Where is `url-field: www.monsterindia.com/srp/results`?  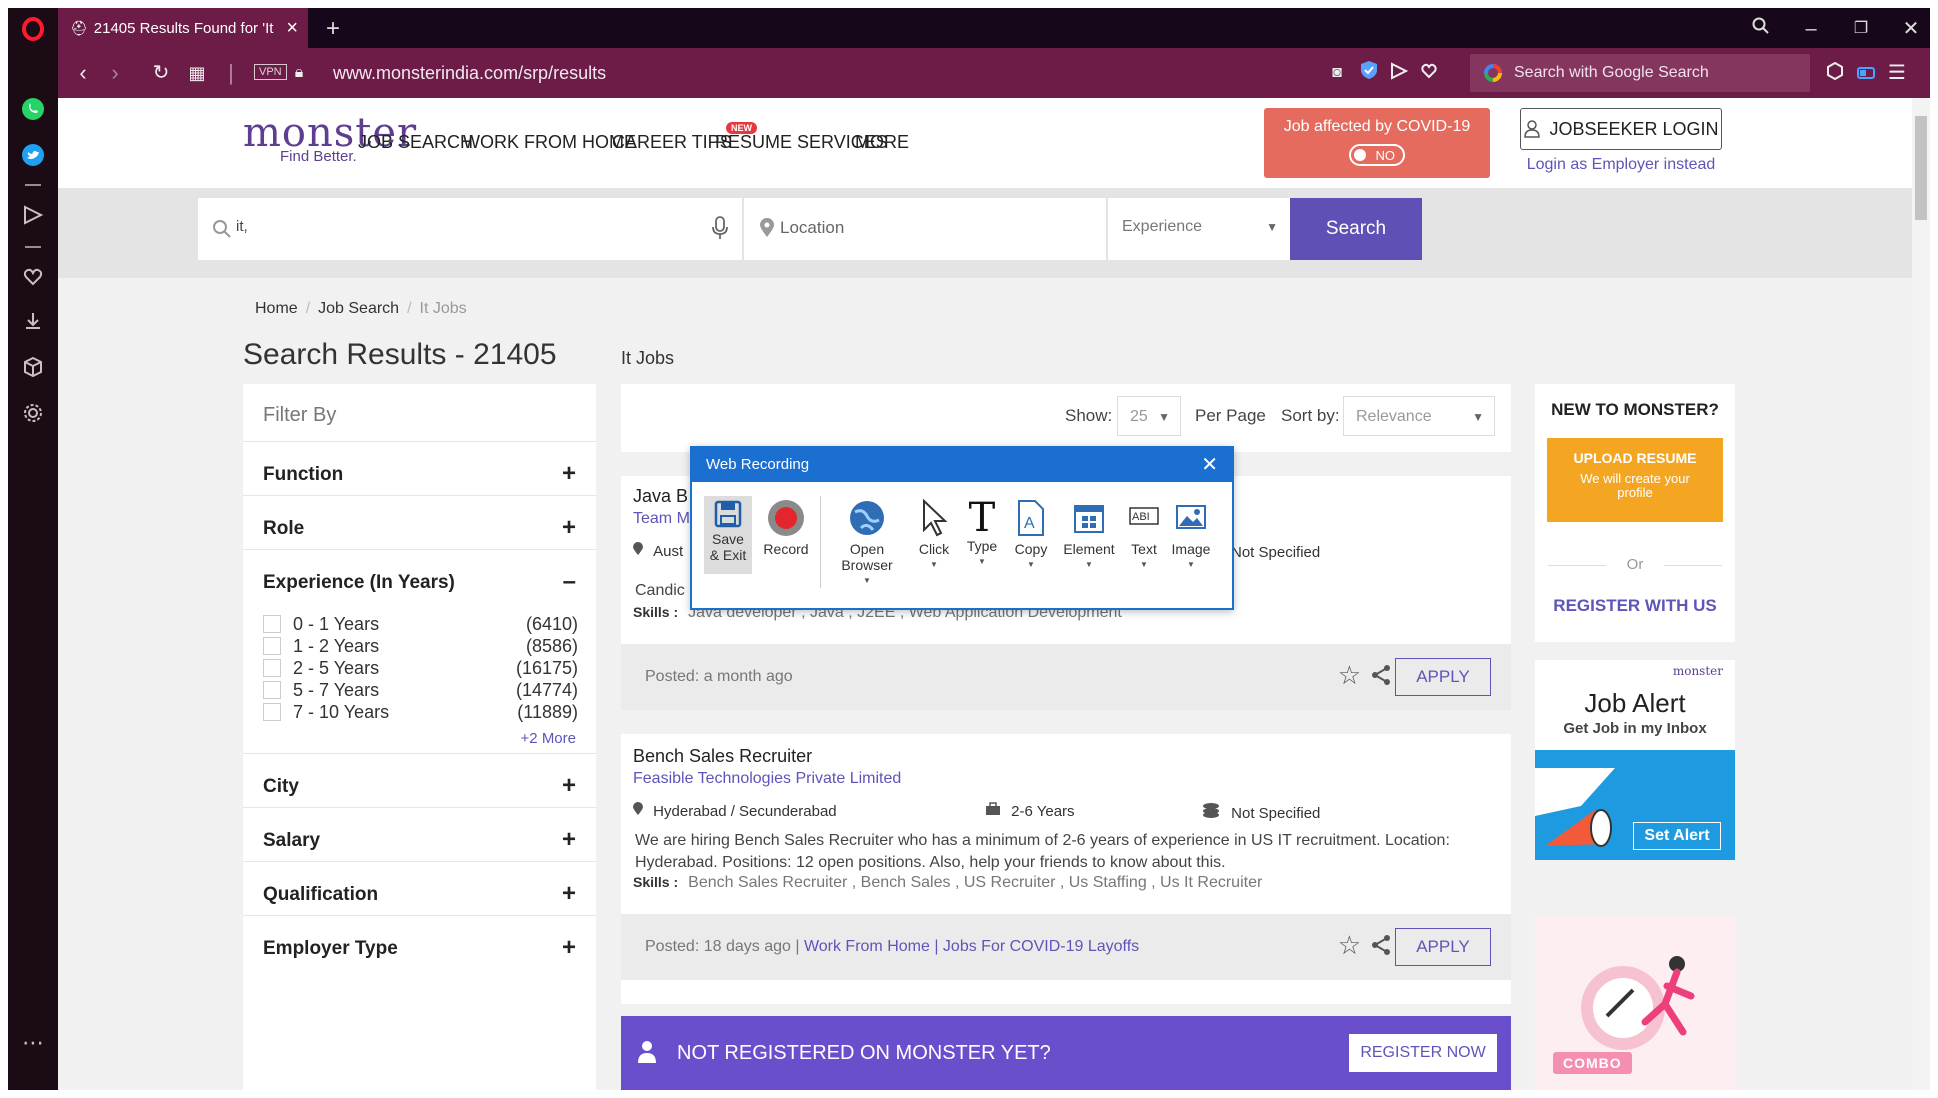
url-field: www.monsterindia.com/srp/results is located at coordinates (469, 73).